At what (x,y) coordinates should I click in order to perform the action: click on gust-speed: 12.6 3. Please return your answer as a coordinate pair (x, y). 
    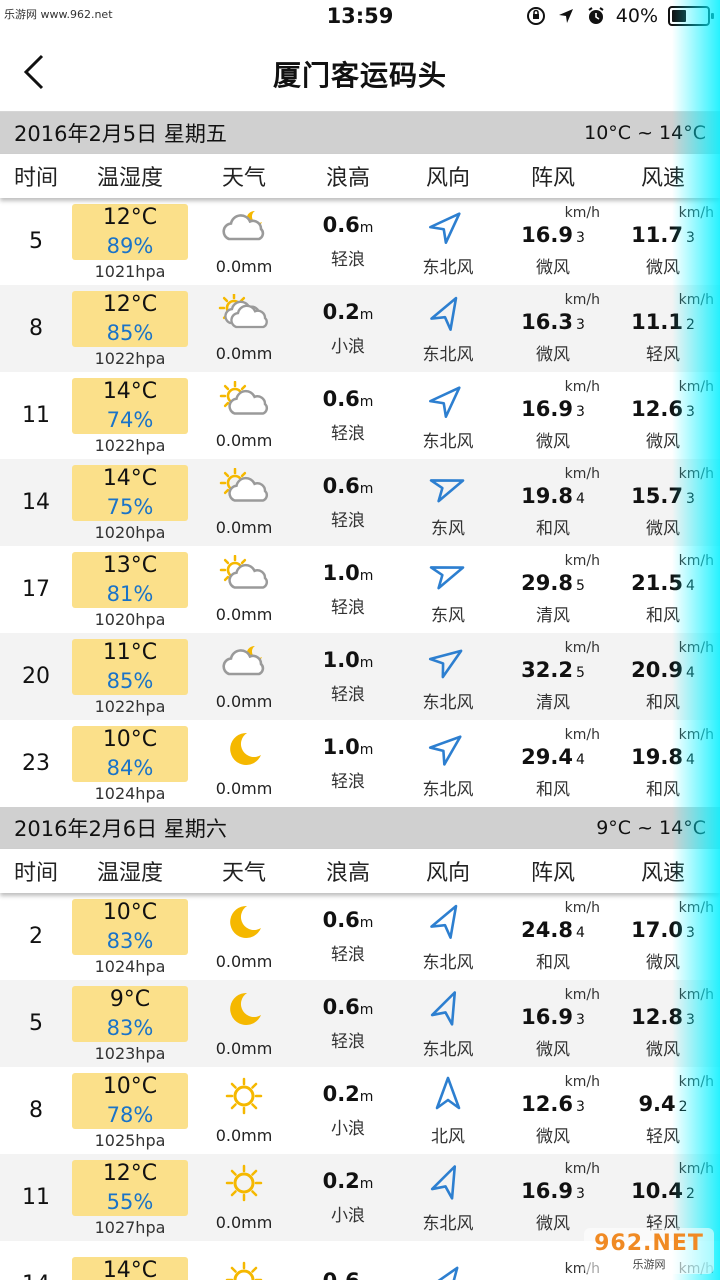
    Looking at the image, I should click on (553, 1104).